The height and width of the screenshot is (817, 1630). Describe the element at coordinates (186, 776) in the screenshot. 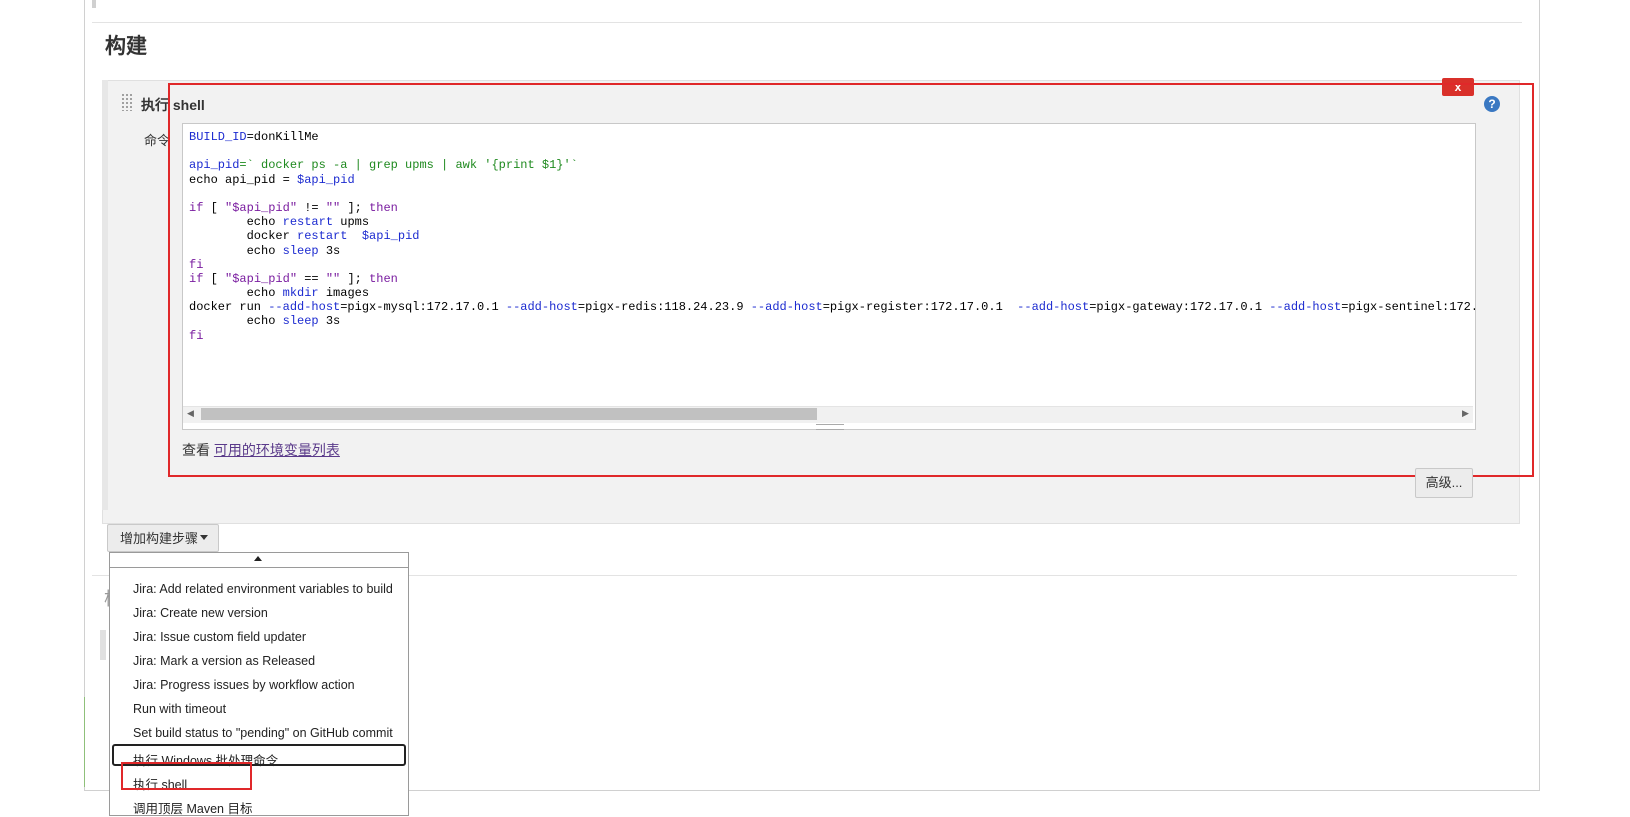

I see `menu-red-highlight` at that location.